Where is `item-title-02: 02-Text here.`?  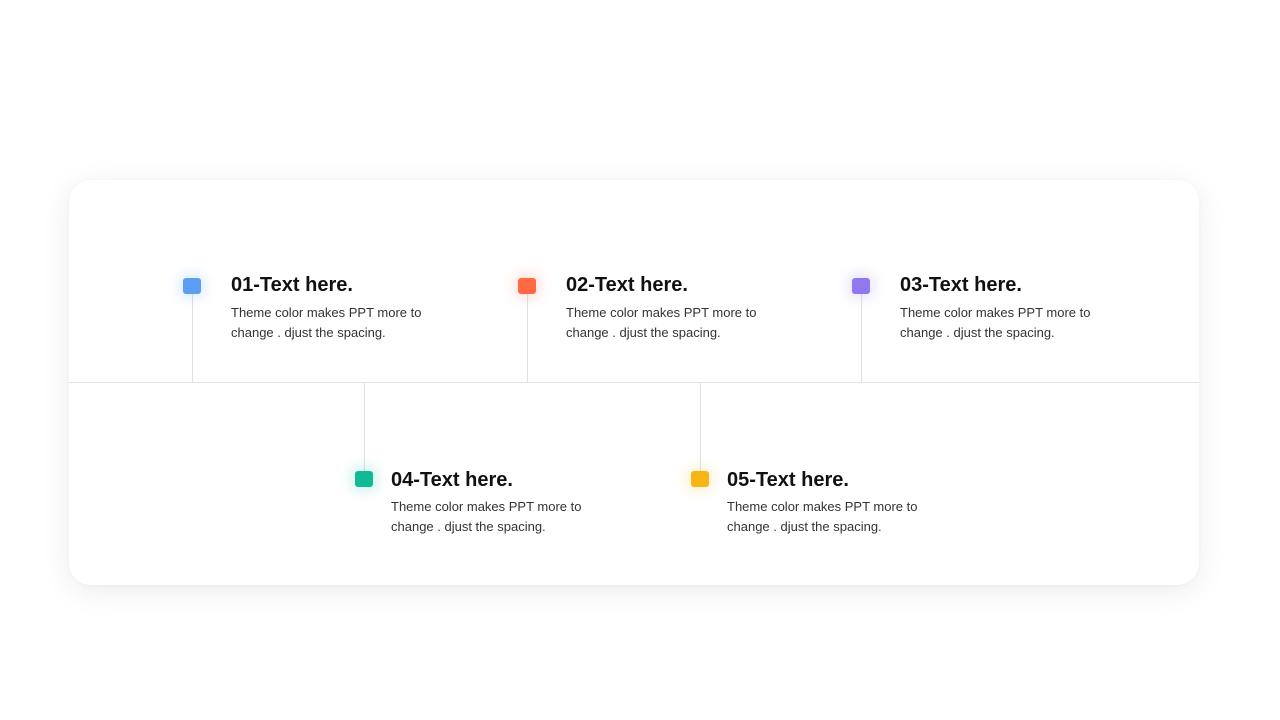
item-title-02: 02-Text here. is located at coordinates (627, 285).